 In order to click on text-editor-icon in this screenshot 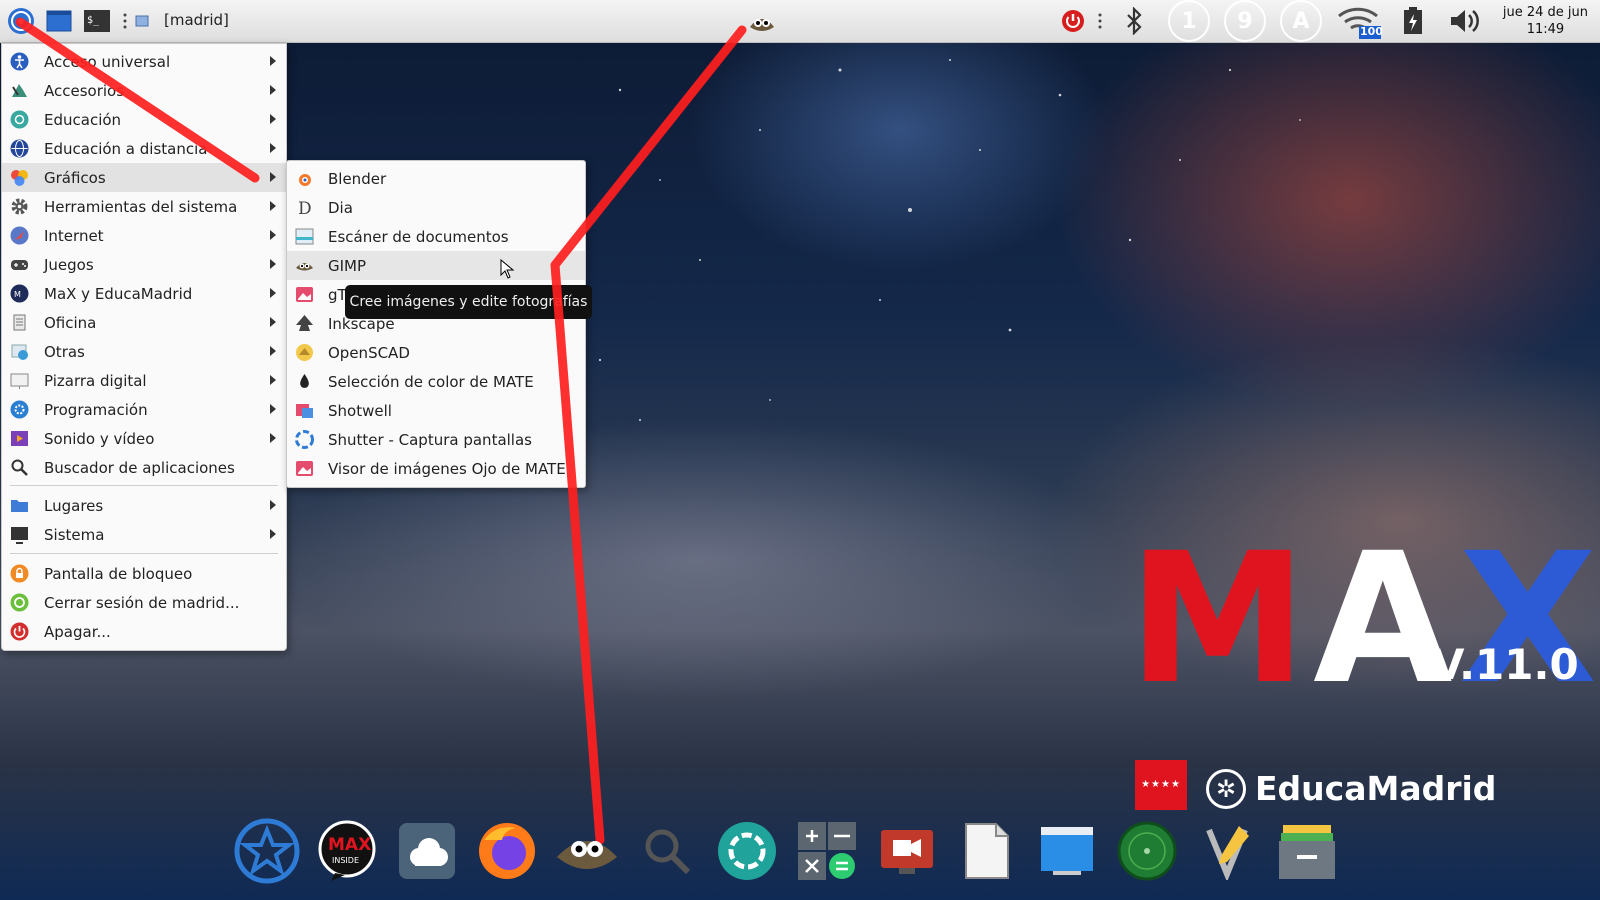, I will do `click(1227, 853)`.